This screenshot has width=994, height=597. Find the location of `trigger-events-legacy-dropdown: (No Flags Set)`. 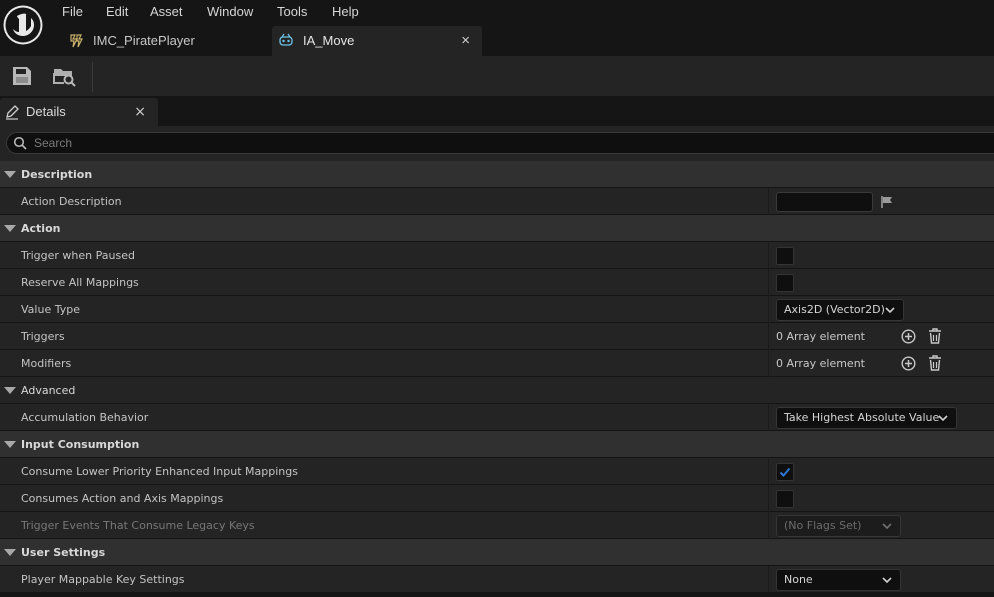

trigger-events-legacy-dropdown: (No Flags Set) is located at coordinates (838, 526).